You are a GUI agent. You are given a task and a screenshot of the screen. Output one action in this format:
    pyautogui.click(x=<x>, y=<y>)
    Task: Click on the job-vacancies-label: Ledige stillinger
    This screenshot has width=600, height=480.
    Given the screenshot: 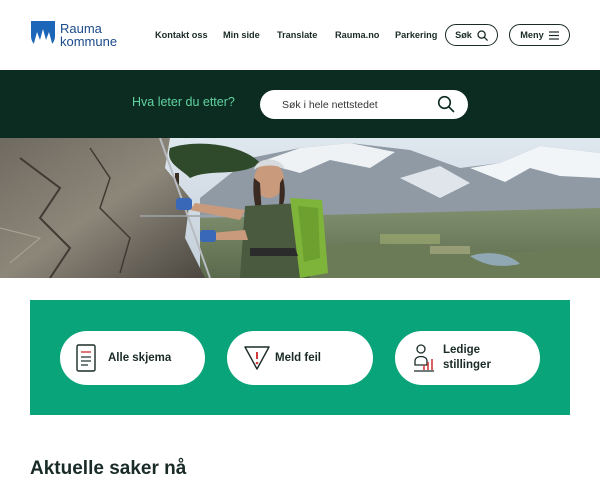 What is the action you would take?
    pyautogui.click(x=467, y=358)
    